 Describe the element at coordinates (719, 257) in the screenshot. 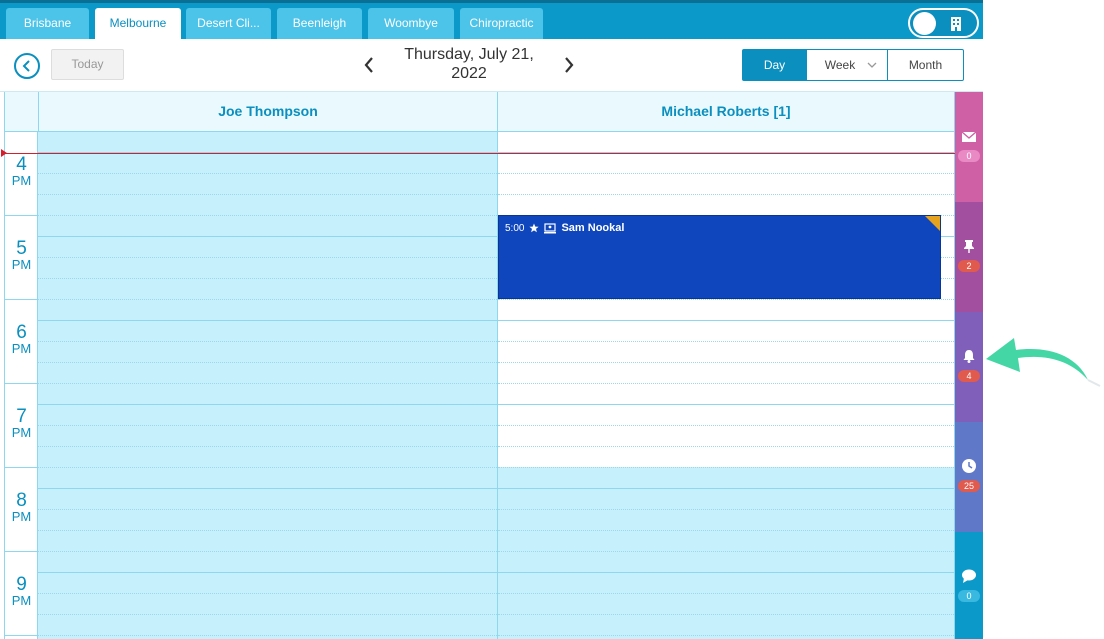

I see `appointment-block: 5:00 Sam Nookal` at that location.